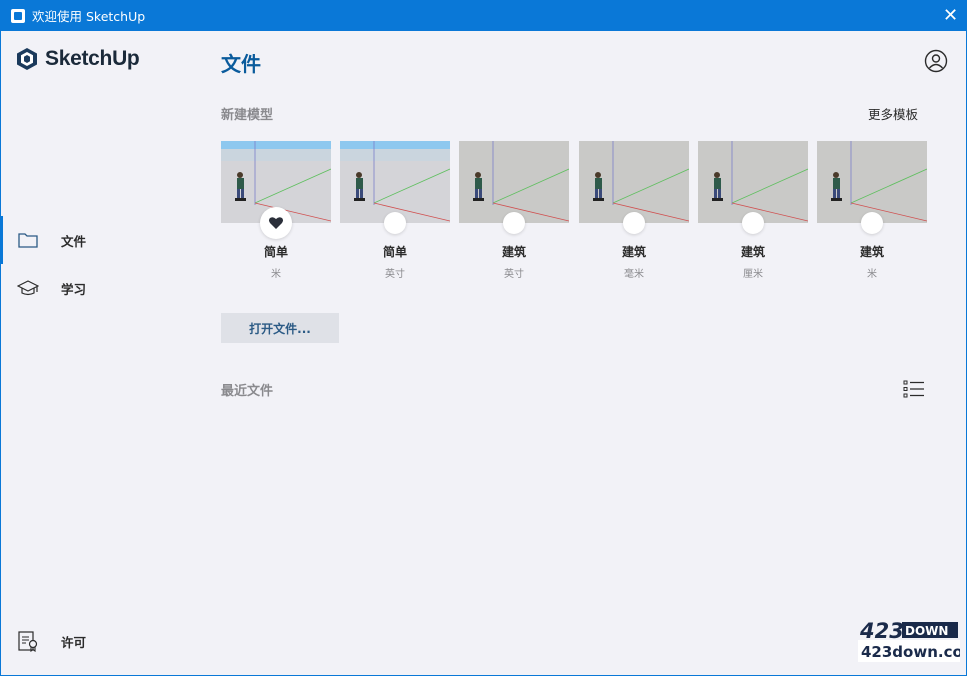 This screenshot has width=967, height=676. What do you see at coordinates (881, 631) in the screenshot?
I see `watermark-number: 423` at bounding box center [881, 631].